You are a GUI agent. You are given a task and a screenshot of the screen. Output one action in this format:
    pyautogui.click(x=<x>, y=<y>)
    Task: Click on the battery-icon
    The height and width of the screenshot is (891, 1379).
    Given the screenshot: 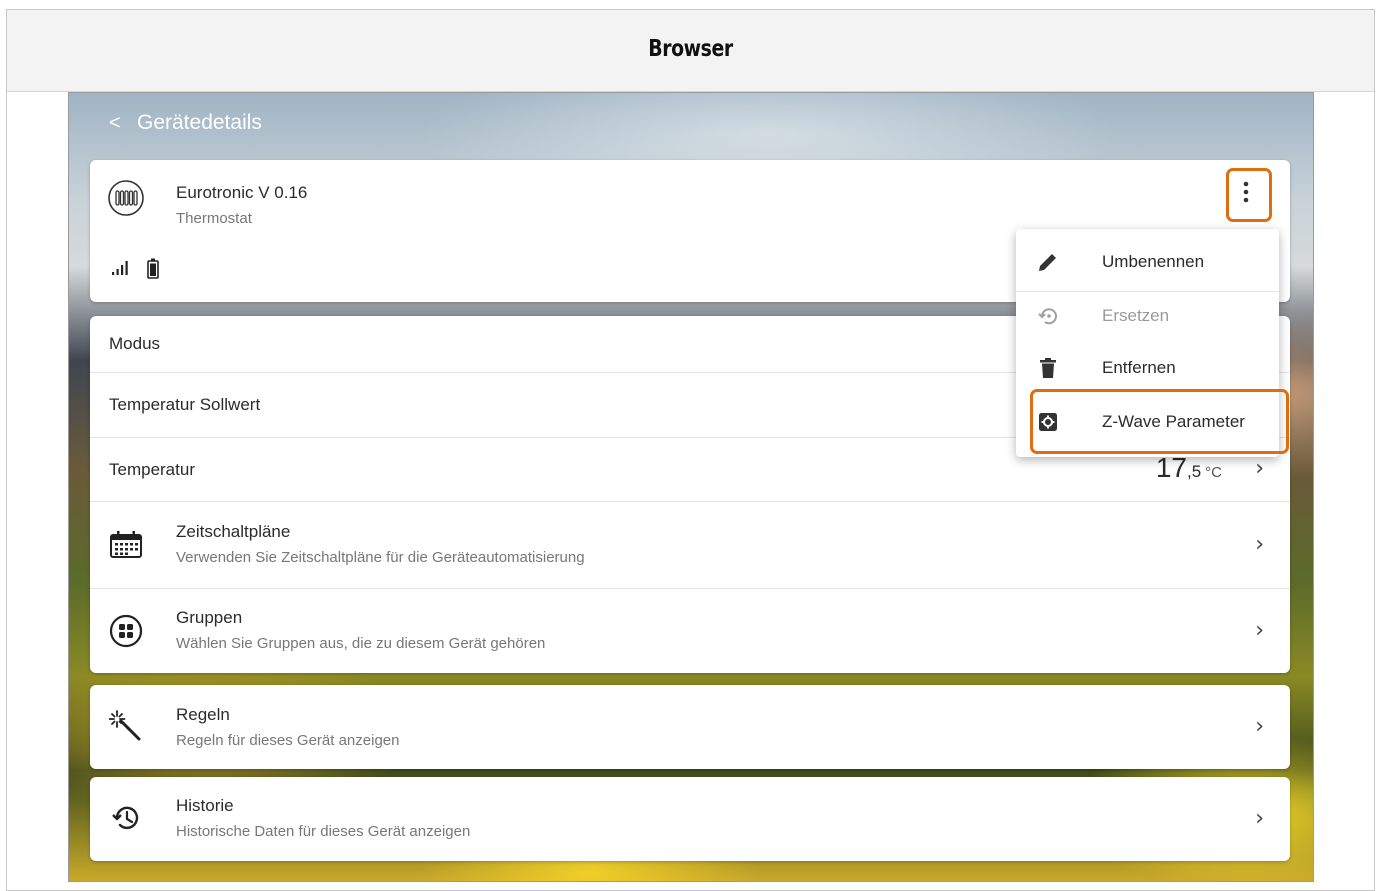 What is the action you would take?
    pyautogui.click(x=153, y=271)
    